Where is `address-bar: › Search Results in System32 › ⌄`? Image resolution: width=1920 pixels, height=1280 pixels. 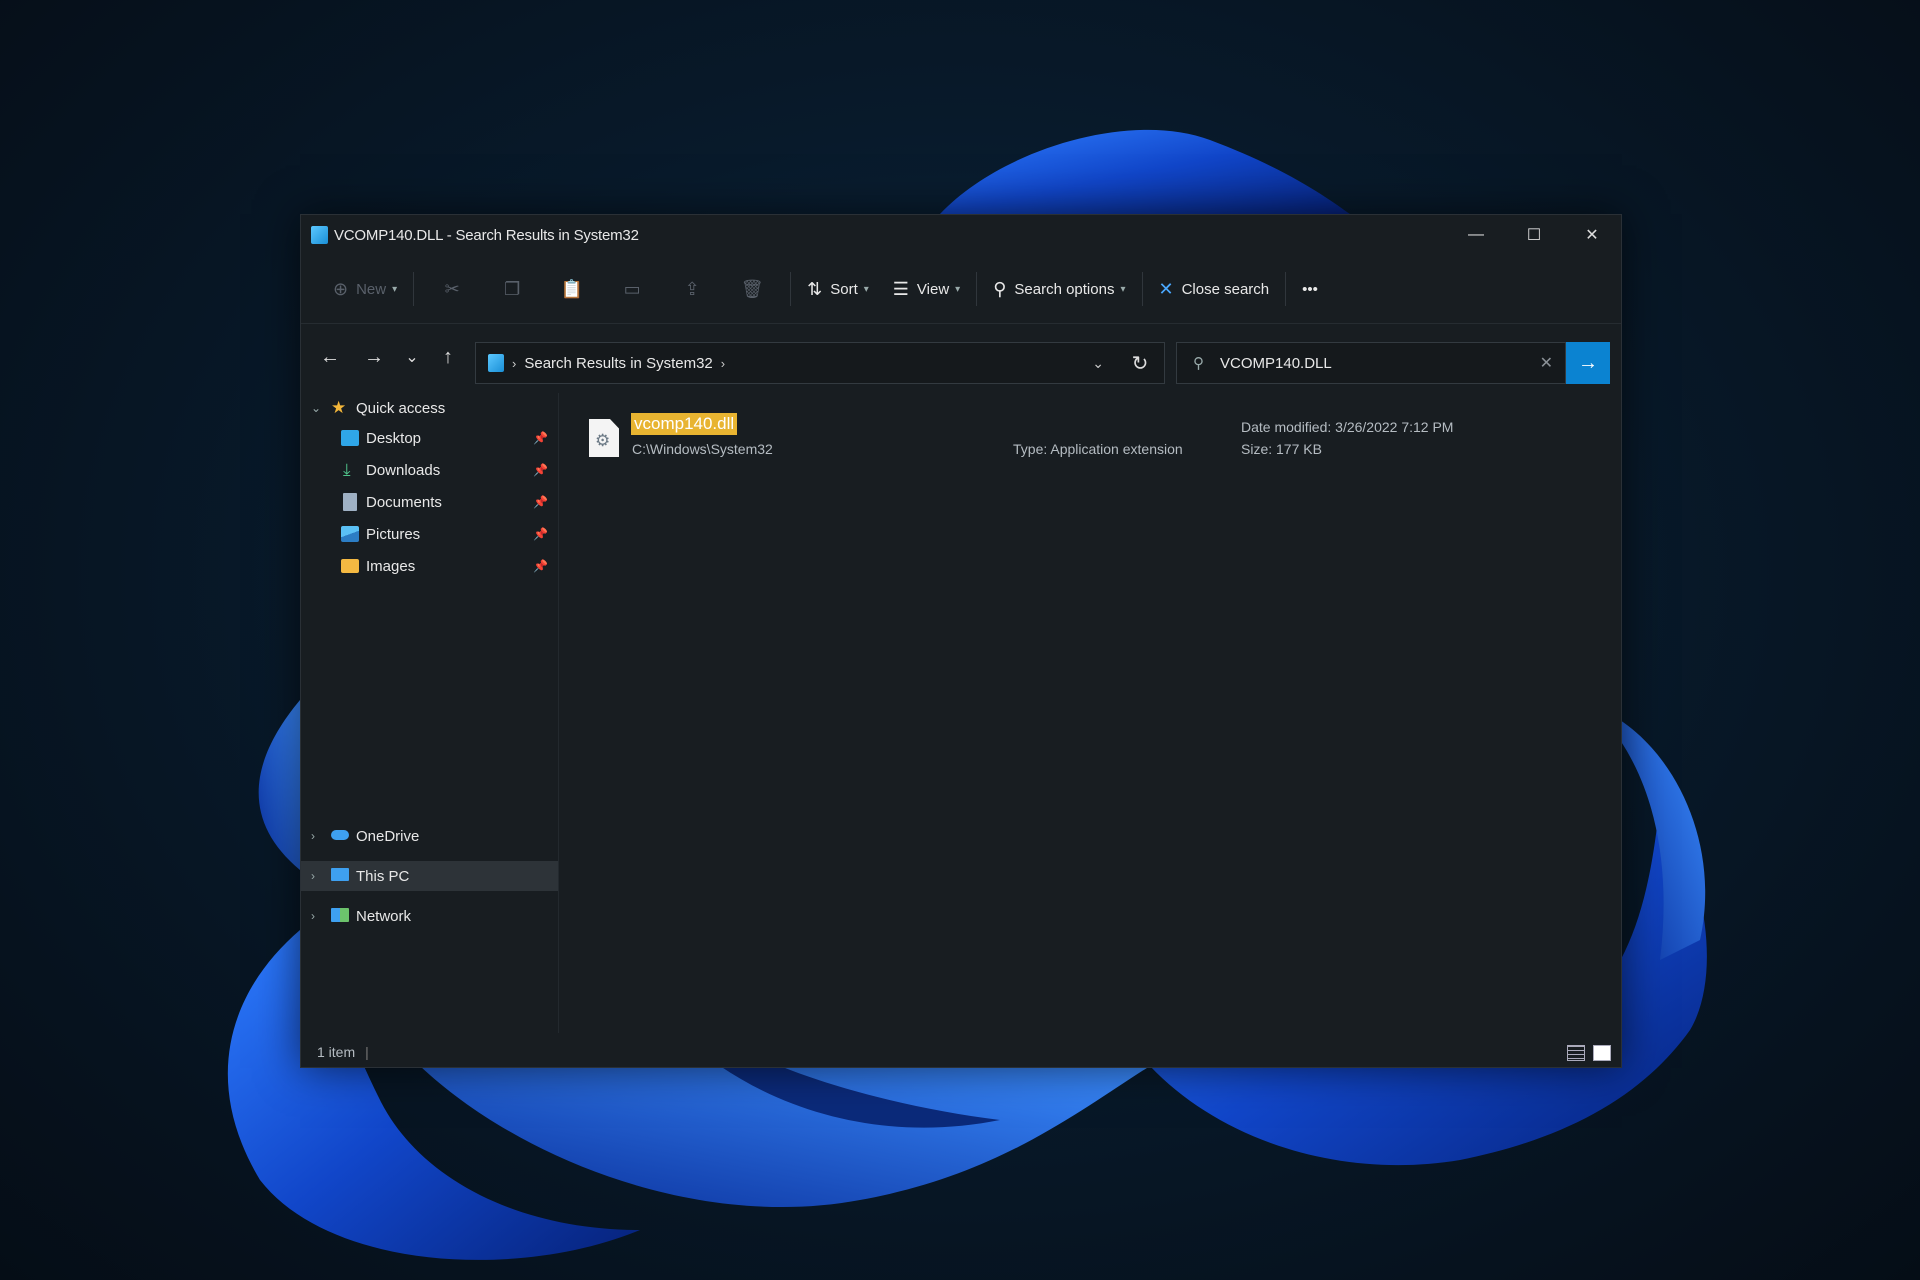
address-bar: › Search Results in System32 › ⌄ is located at coordinates (820, 363).